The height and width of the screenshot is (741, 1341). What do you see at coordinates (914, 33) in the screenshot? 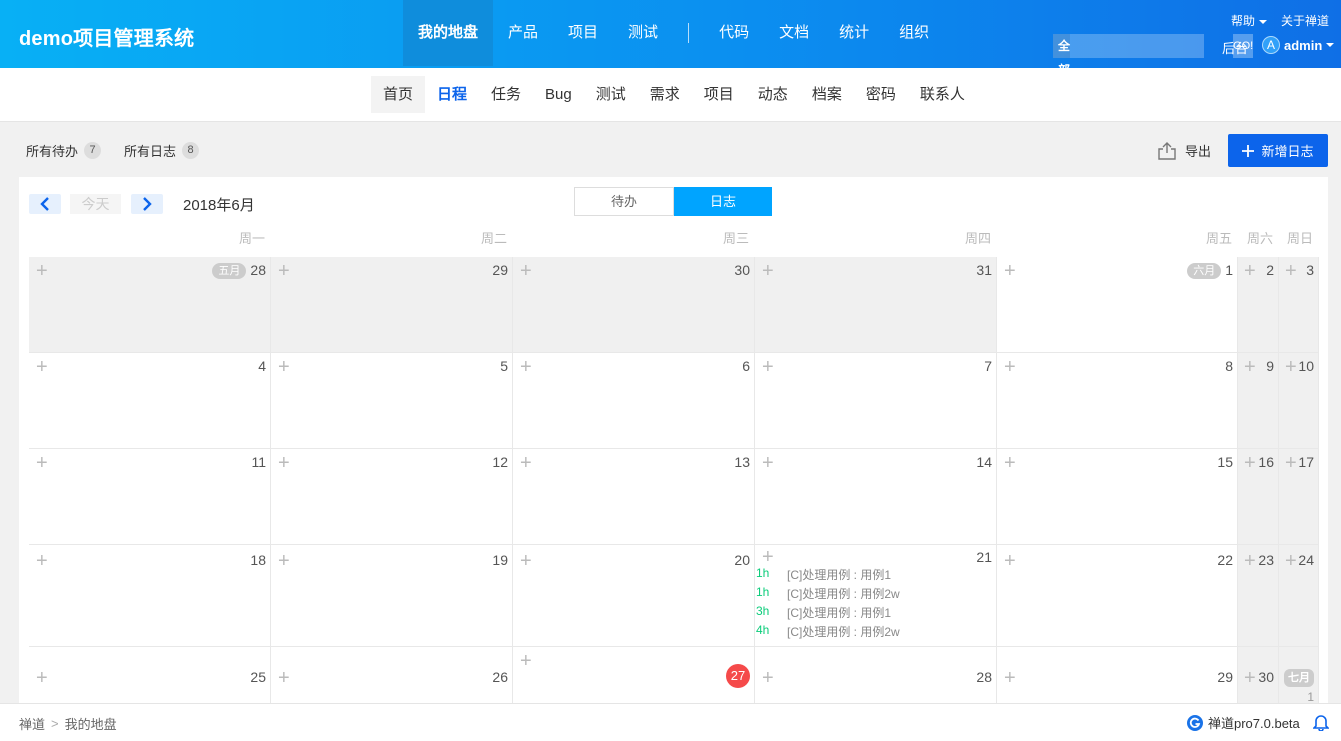
I see `main-nav-item: 组织` at bounding box center [914, 33].